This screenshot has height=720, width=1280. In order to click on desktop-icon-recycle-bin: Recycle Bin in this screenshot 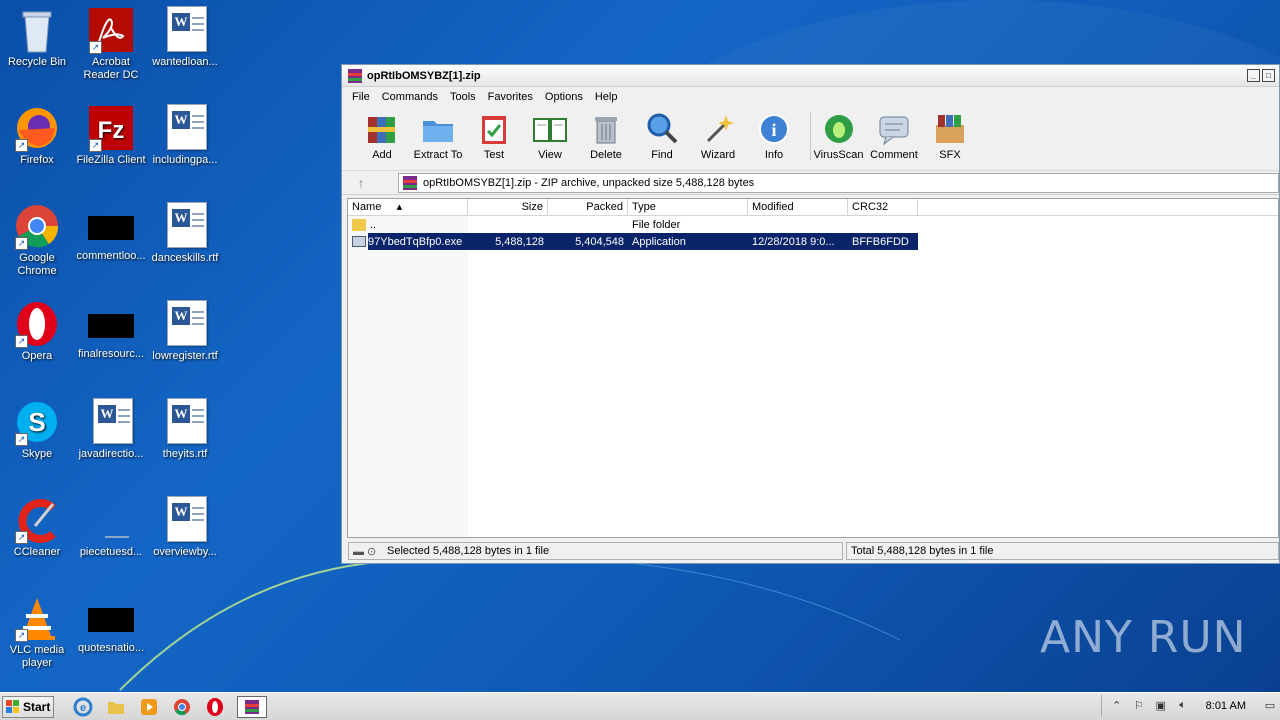, I will do `click(37, 37)`.